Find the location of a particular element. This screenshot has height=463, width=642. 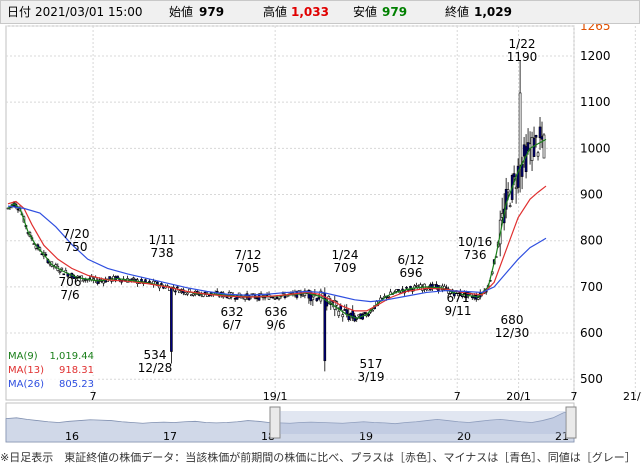

open-label: 始値 is located at coordinates (181, 12).